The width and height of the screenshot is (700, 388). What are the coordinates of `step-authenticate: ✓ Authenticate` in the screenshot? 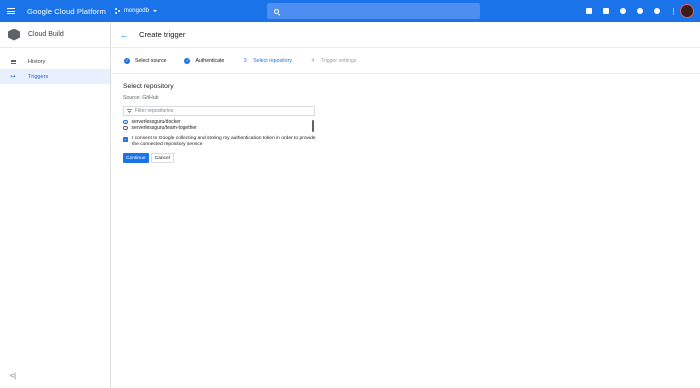 It's located at (204, 60).